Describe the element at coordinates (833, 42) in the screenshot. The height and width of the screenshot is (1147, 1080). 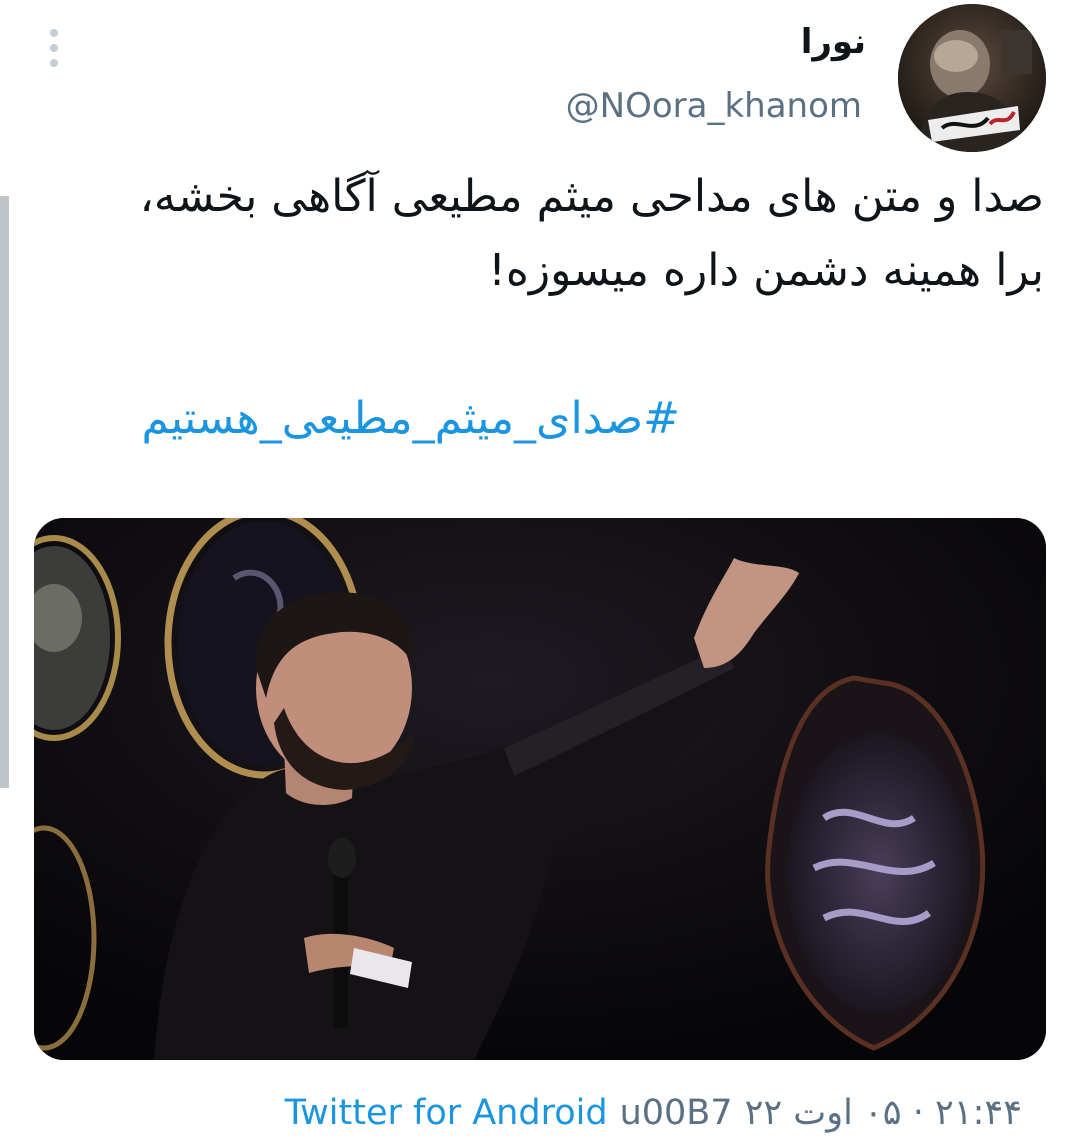
I see `display-name: نورا` at that location.